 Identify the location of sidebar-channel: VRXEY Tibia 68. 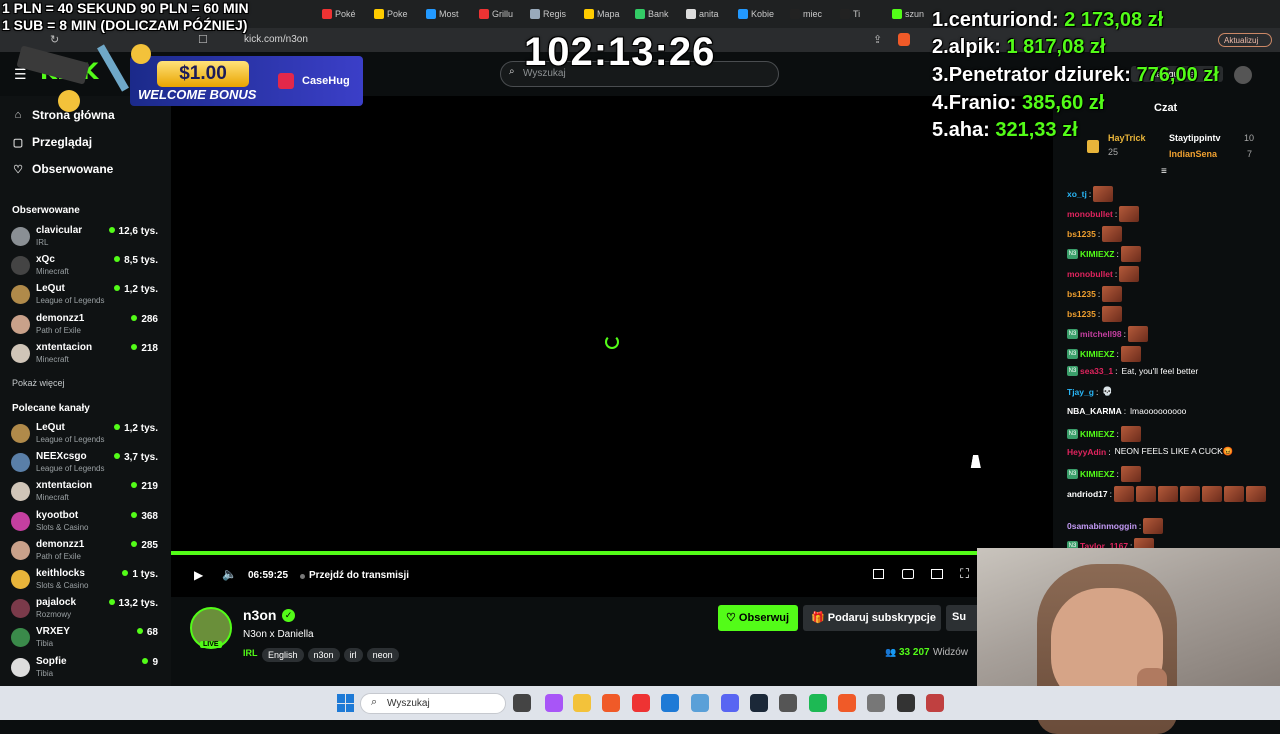
(86, 639).